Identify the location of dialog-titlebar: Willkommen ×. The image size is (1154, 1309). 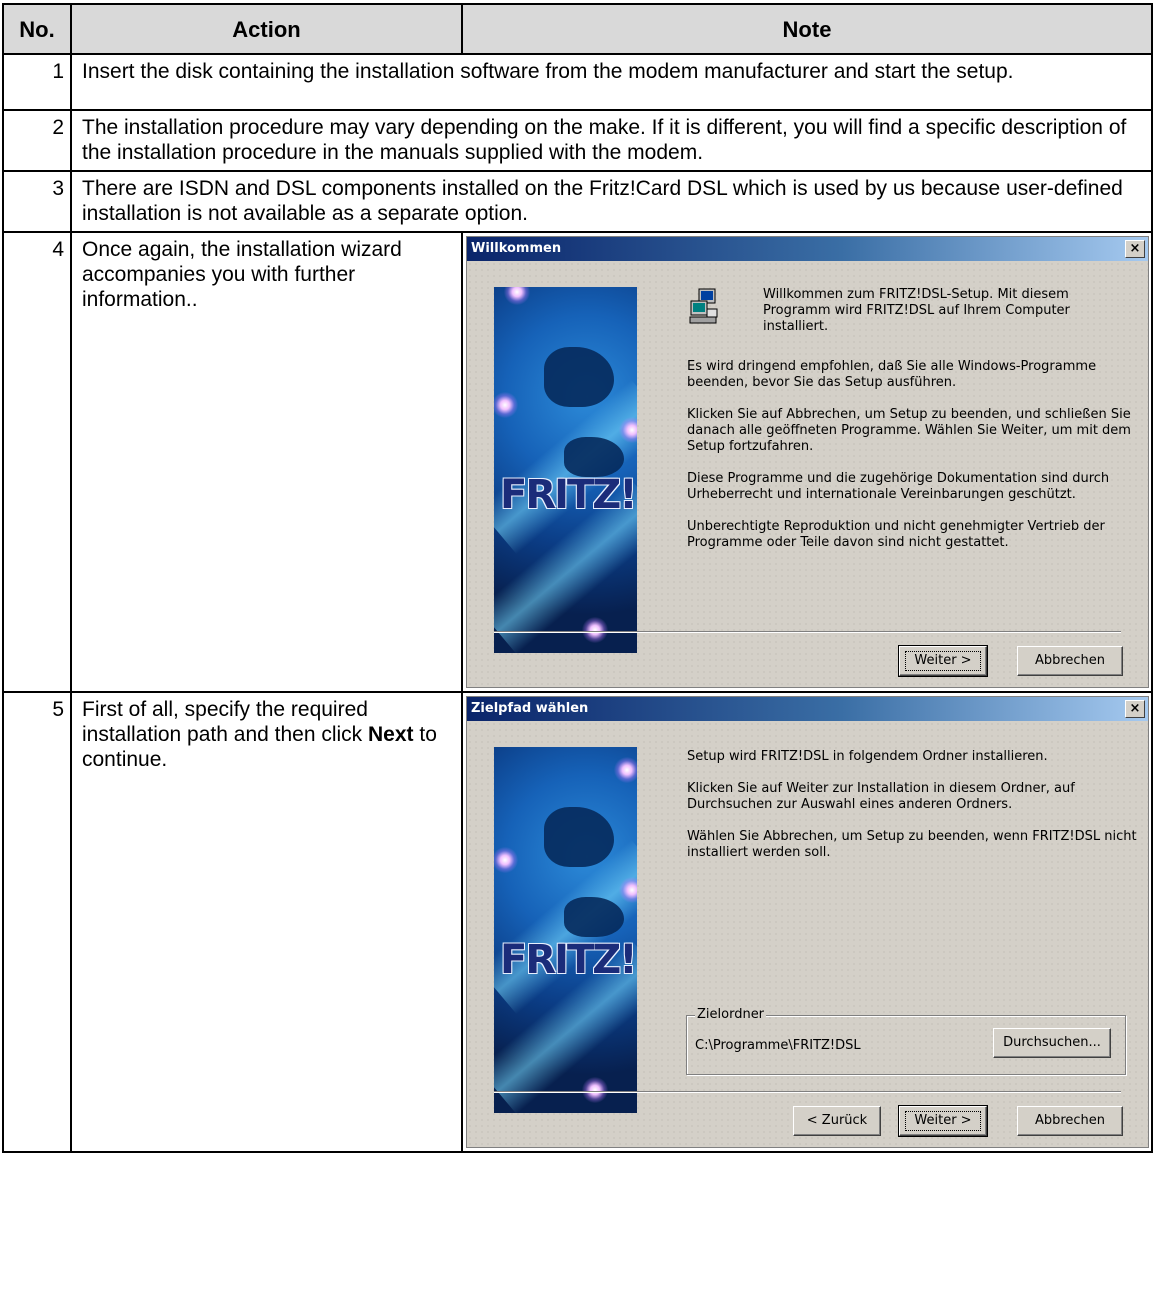
(807, 249).